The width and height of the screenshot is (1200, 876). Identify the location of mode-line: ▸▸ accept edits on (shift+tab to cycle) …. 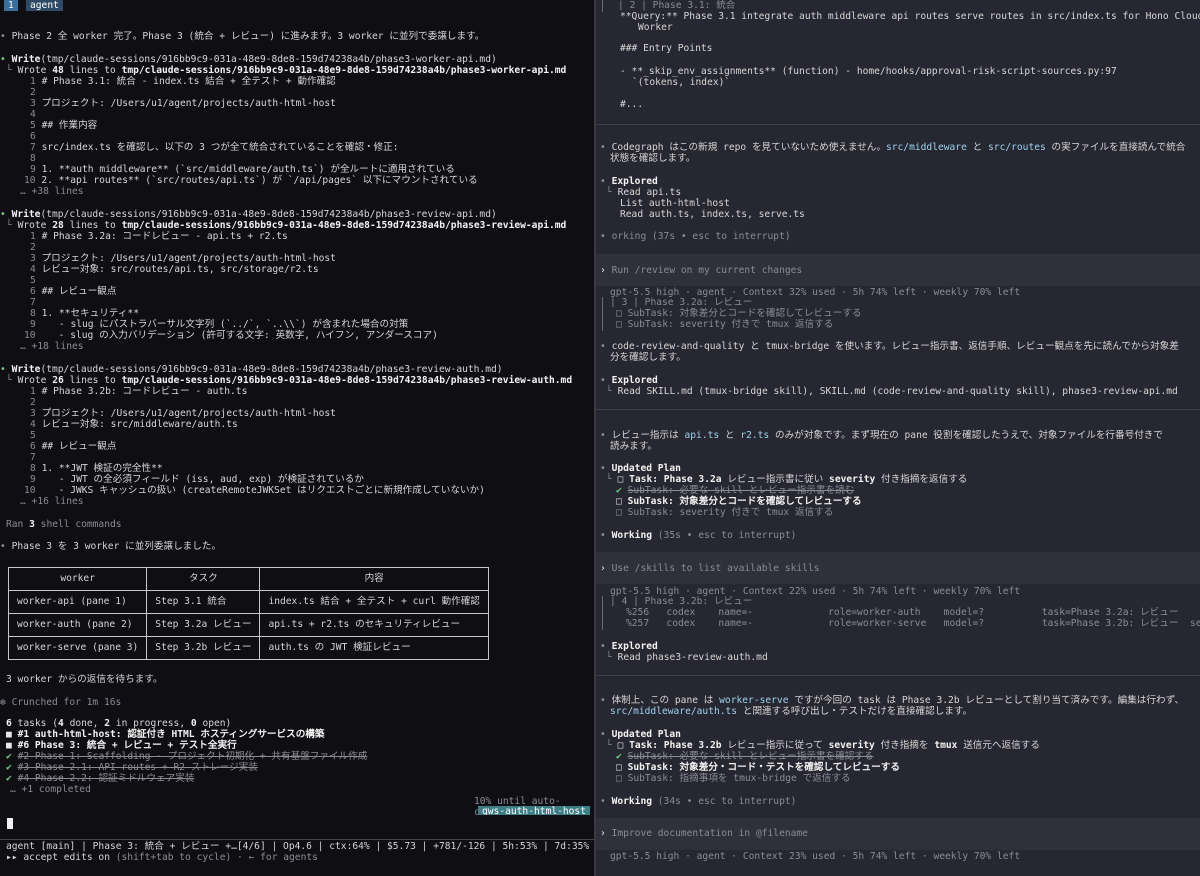
(162, 857).